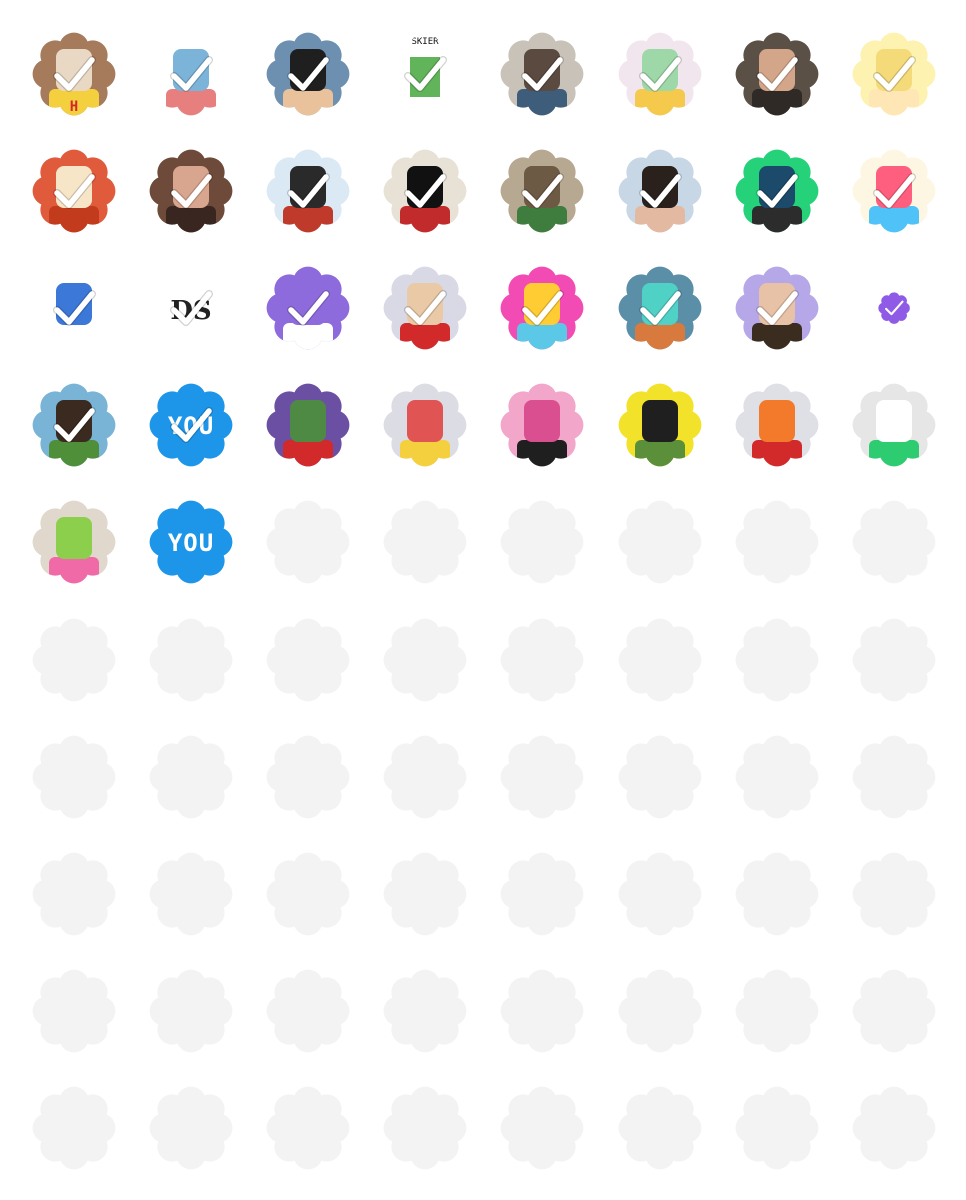  What do you see at coordinates (74, 542) in the screenshot?
I see `avatar-badge-pixel-green-goblin` at bounding box center [74, 542].